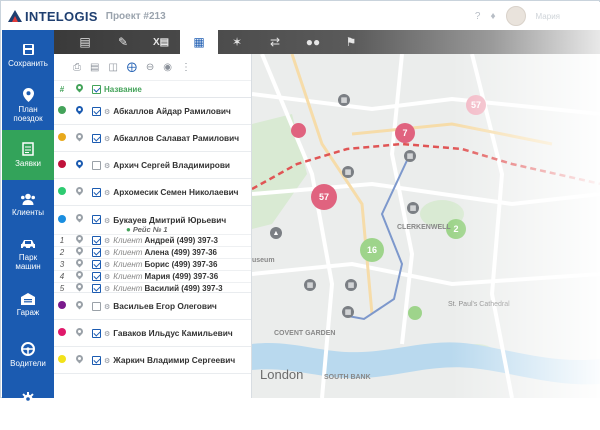 The height and width of the screenshot is (430, 600). Describe the element at coordinates (28, 355) in the screenshot. I see `sidebar-item-drivers: Водители` at that location.